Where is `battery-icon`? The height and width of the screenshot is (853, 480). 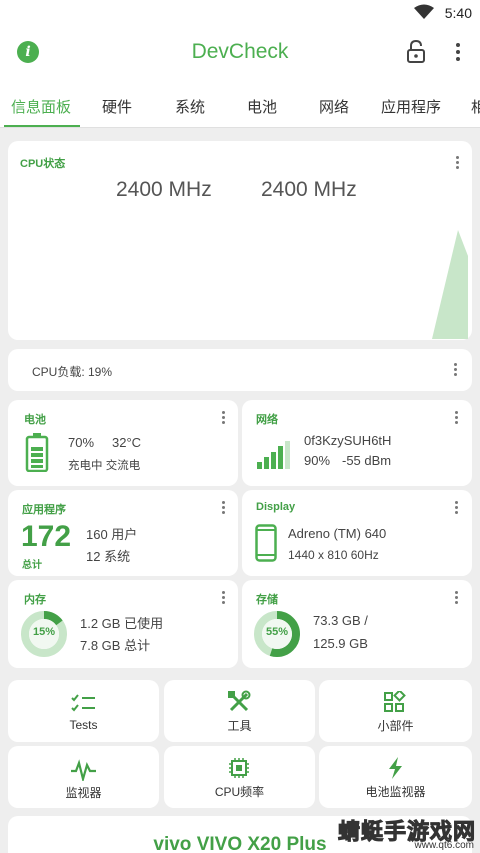
battery-icon is located at coordinates (37, 452).